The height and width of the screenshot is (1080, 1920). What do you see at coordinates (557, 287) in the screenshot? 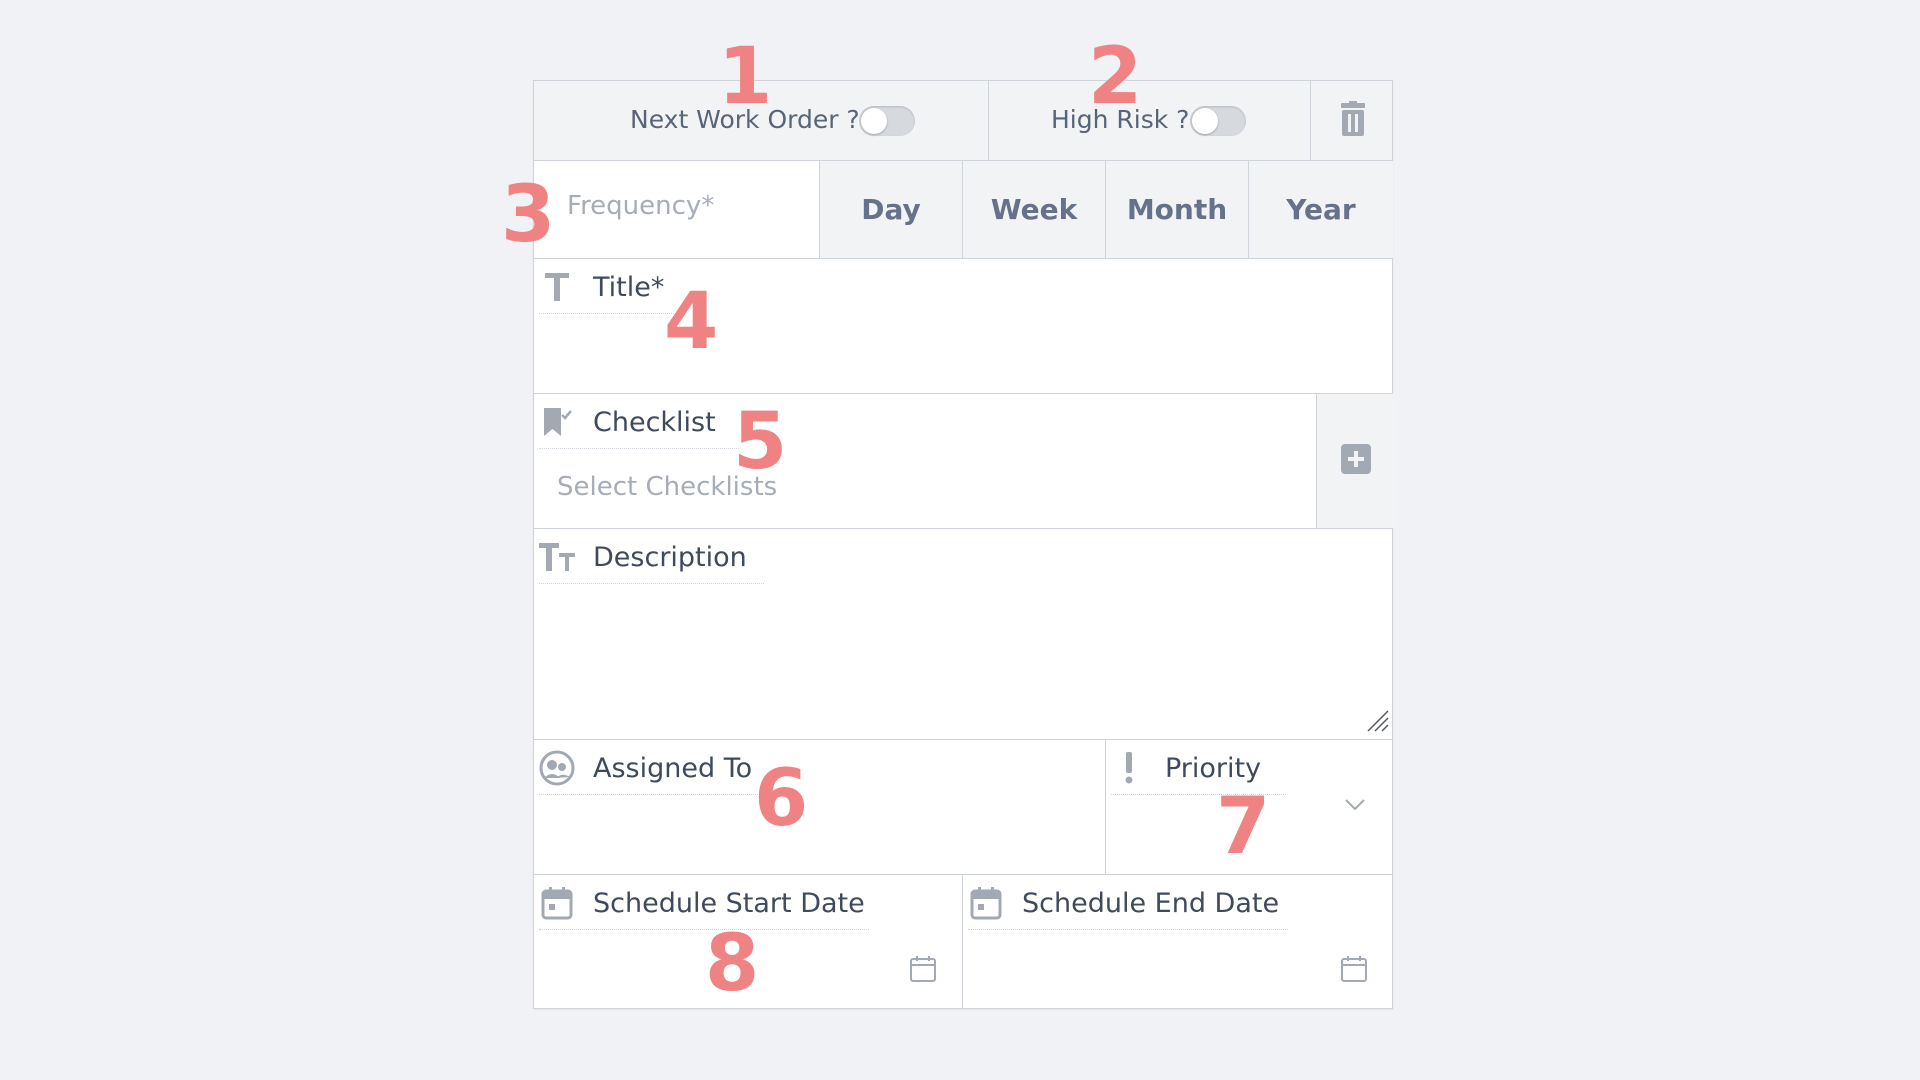
I see `text-t-icon` at bounding box center [557, 287].